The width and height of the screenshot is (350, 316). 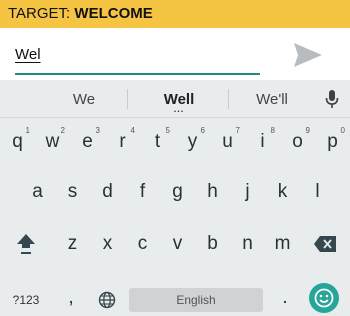 I want to click on suggestion-strip: We Well ... We'll, so click(x=175, y=99).